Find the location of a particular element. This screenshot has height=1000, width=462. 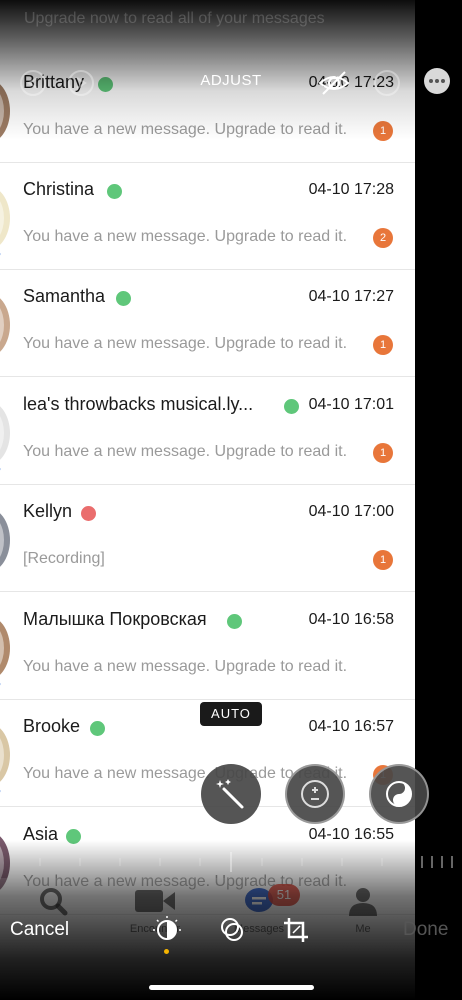

person-icon is located at coordinates (363, 902).